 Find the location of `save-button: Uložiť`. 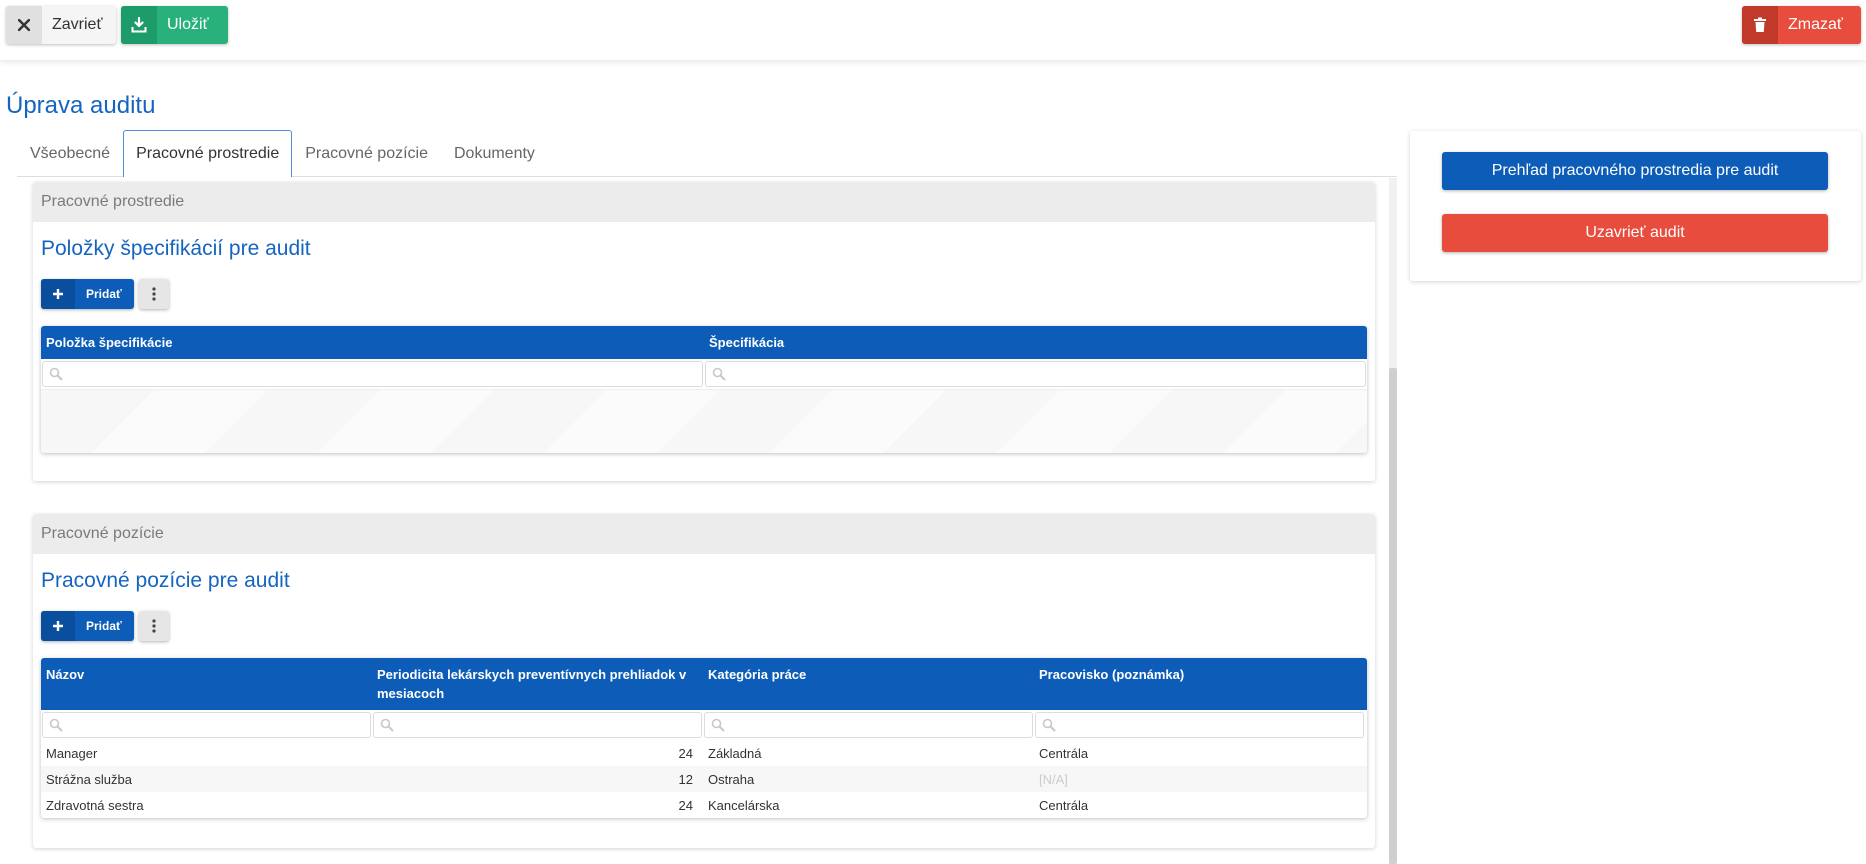

save-button: Uložiť is located at coordinates (174, 25).